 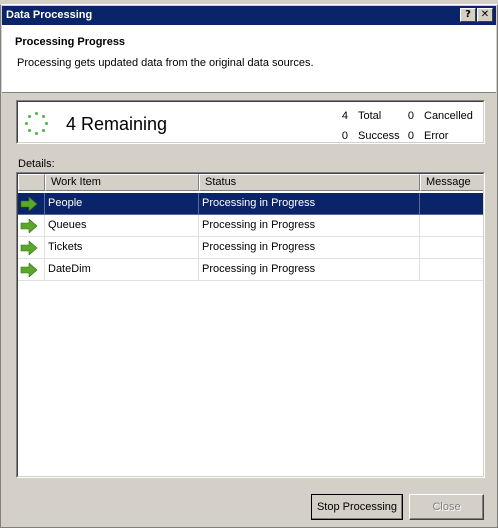 I want to click on success-label: Success, so click(x=379, y=136).